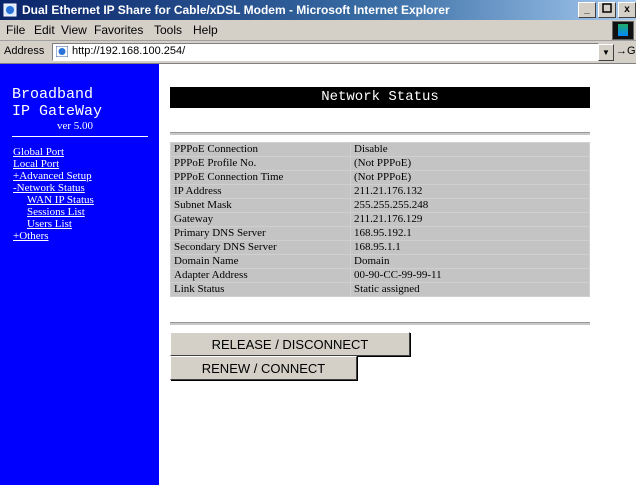 The height and width of the screenshot is (485, 636). I want to click on address-input: http://192.168.100.254/, so click(325, 52).